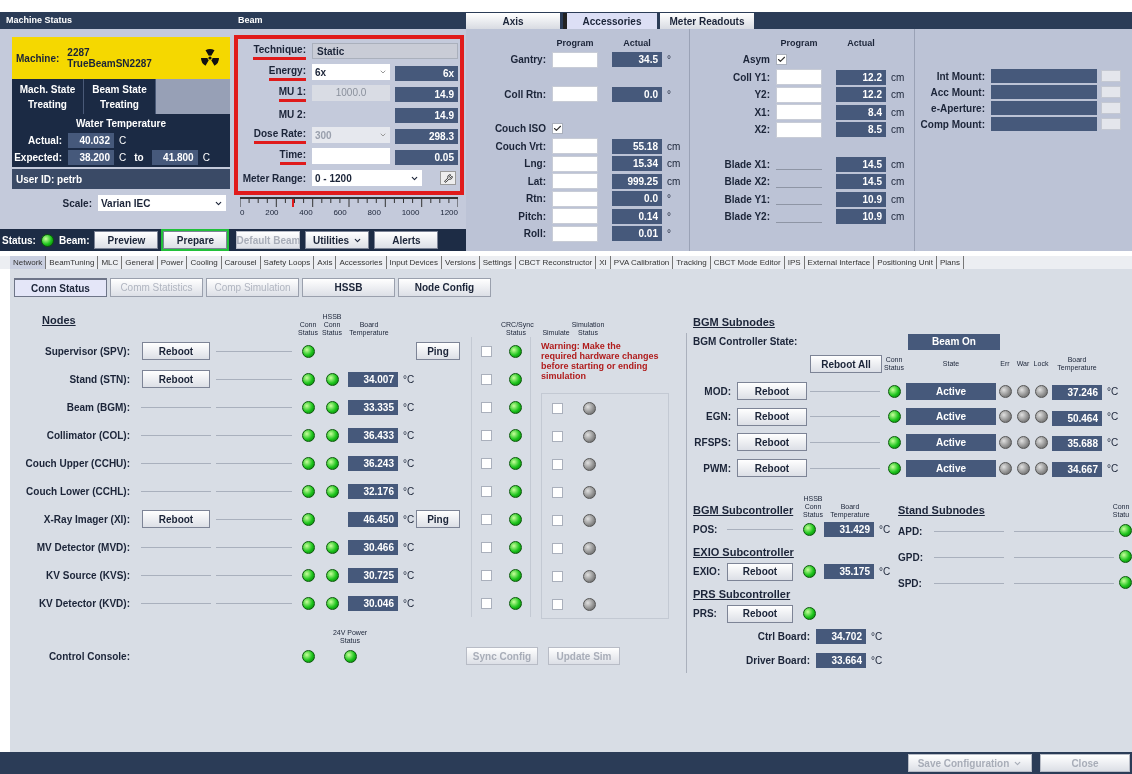 Image resolution: width=1132 pixels, height=774 pixels. Describe the element at coordinates (126, 240) in the screenshot. I see `toolbar-button: Preview` at that location.